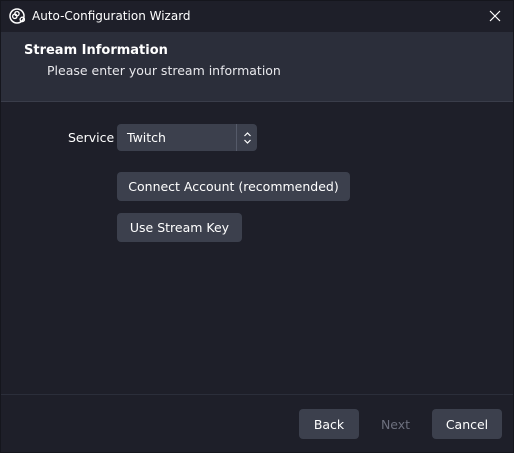 Image resolution: width=514 pixels, height=453 pixels. What do you see at coordinates (91, 137) in the screenshot?
I see `service-label: Service` at bounding box center [91, 137].